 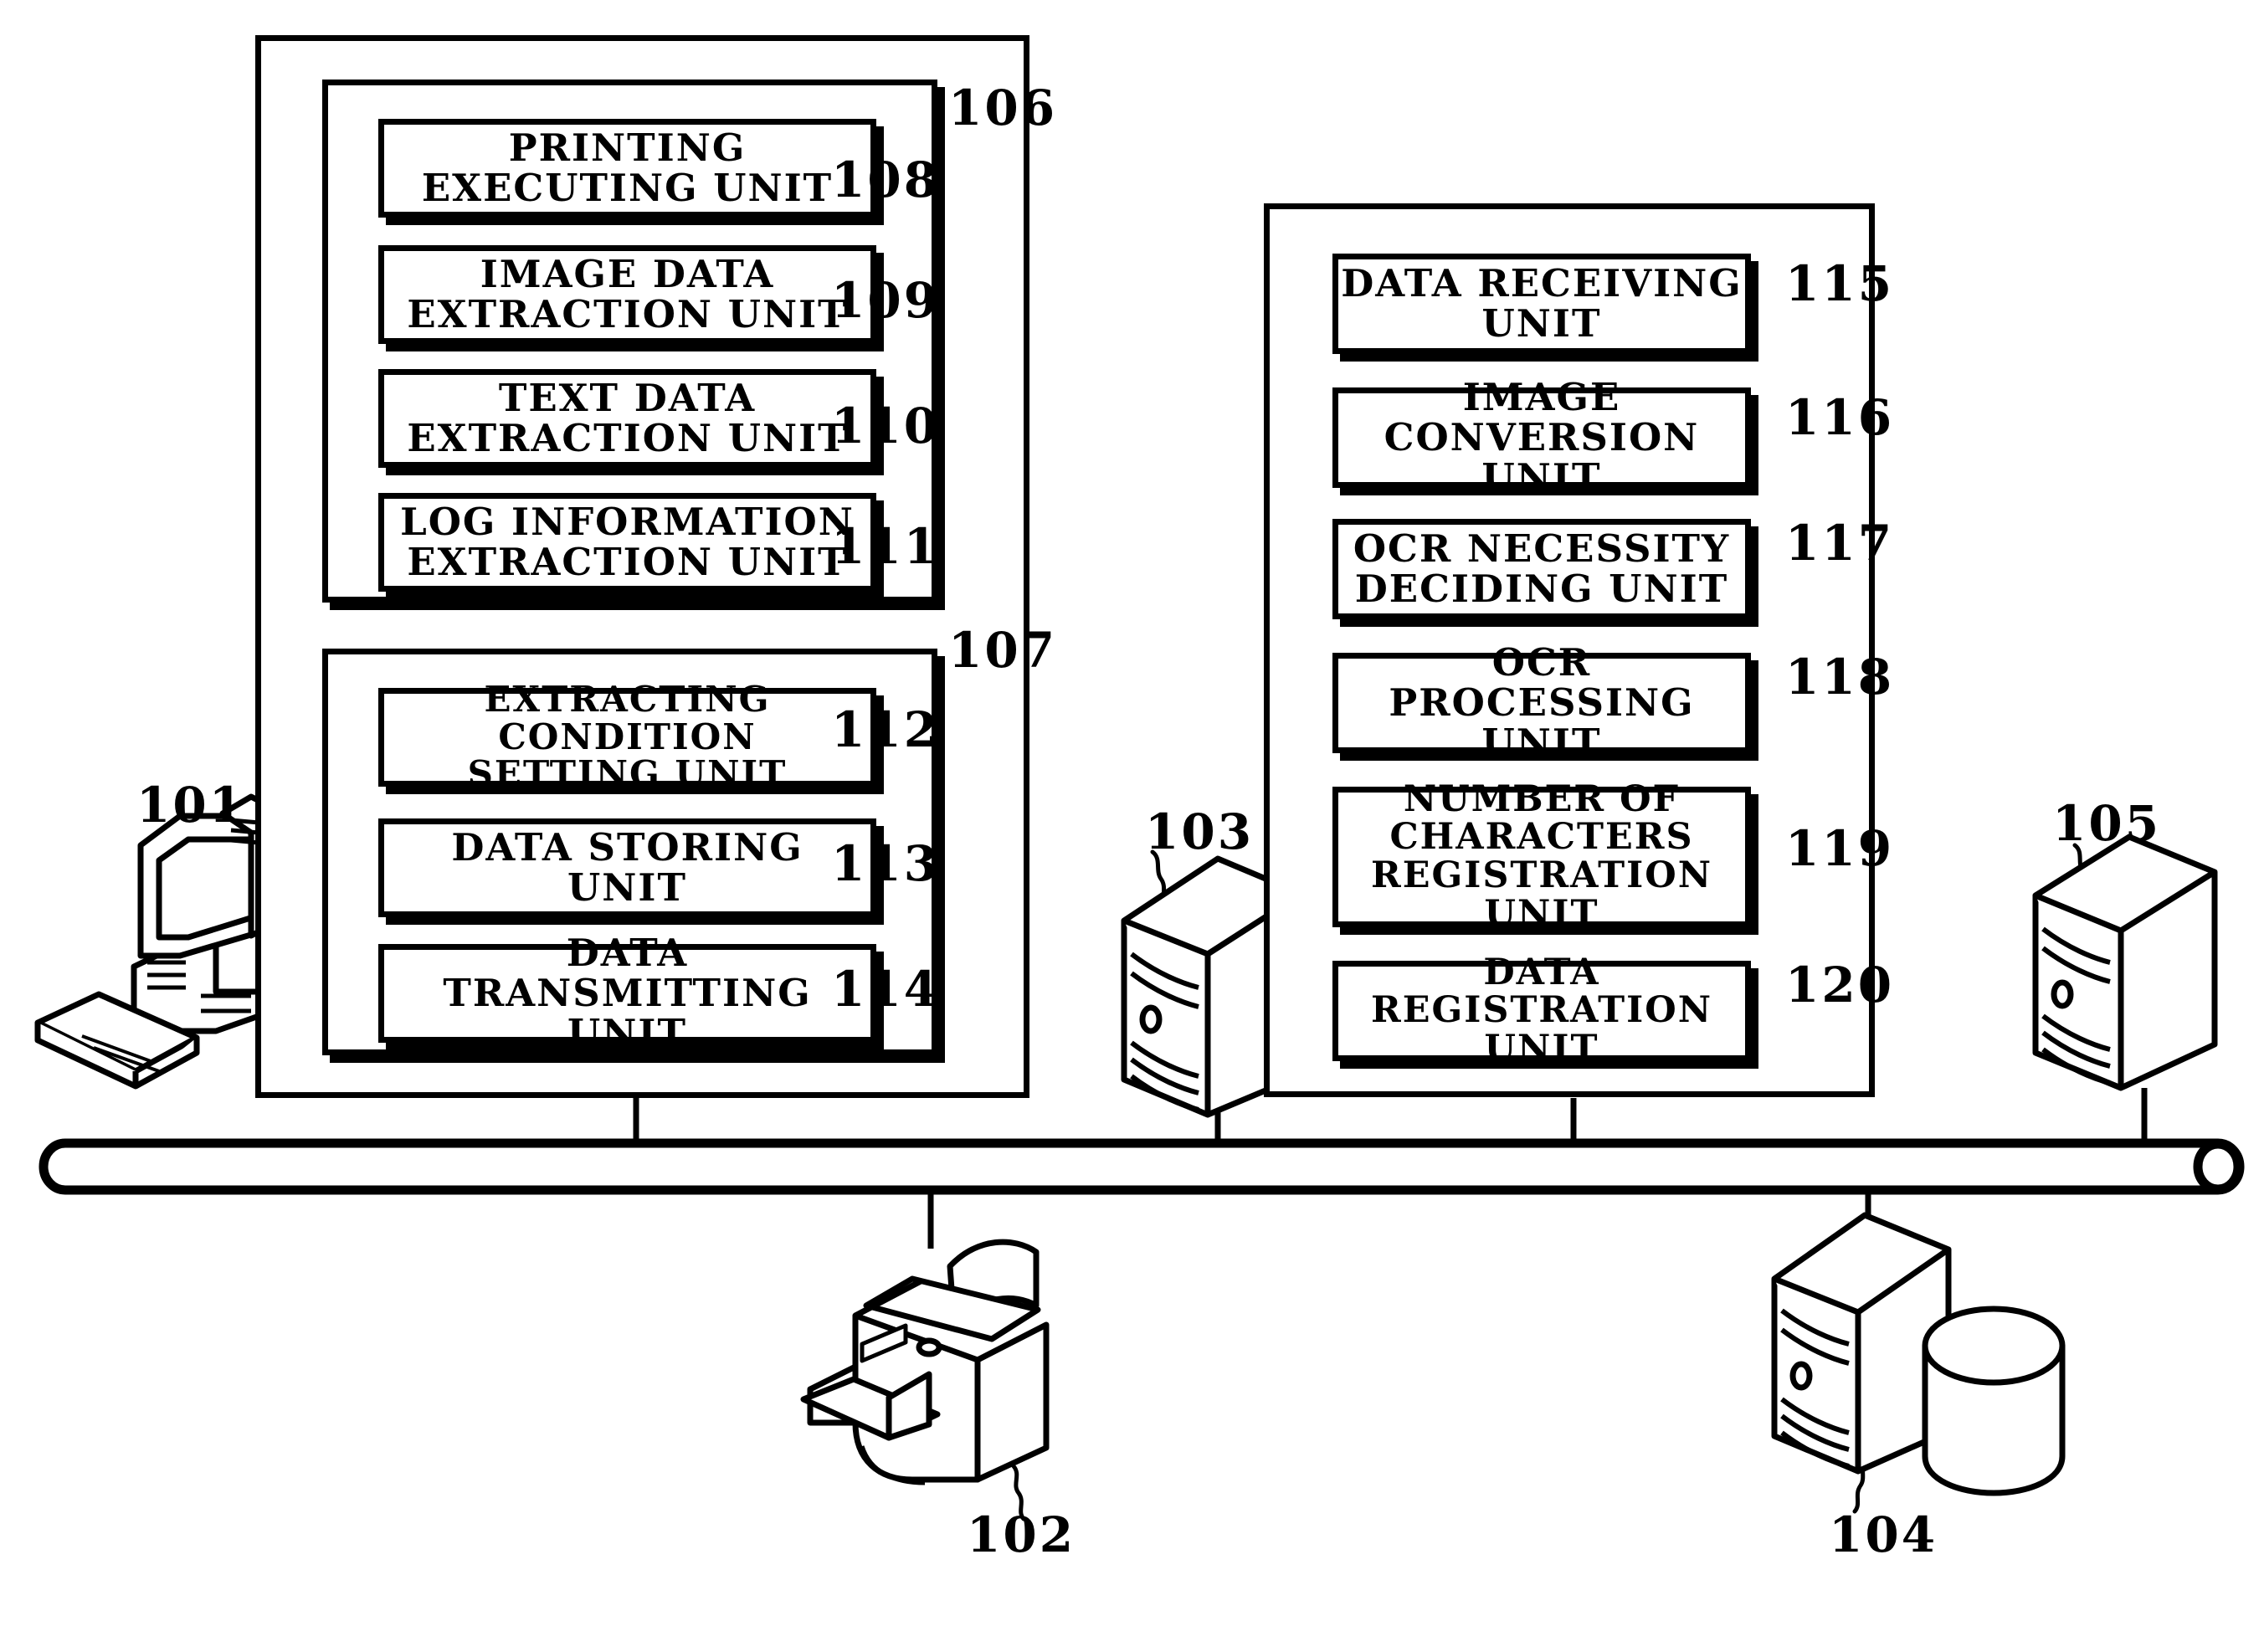 I want to click on unit-box-115: DATA RECEIVING UNIT, so click(x=1541, y=304).